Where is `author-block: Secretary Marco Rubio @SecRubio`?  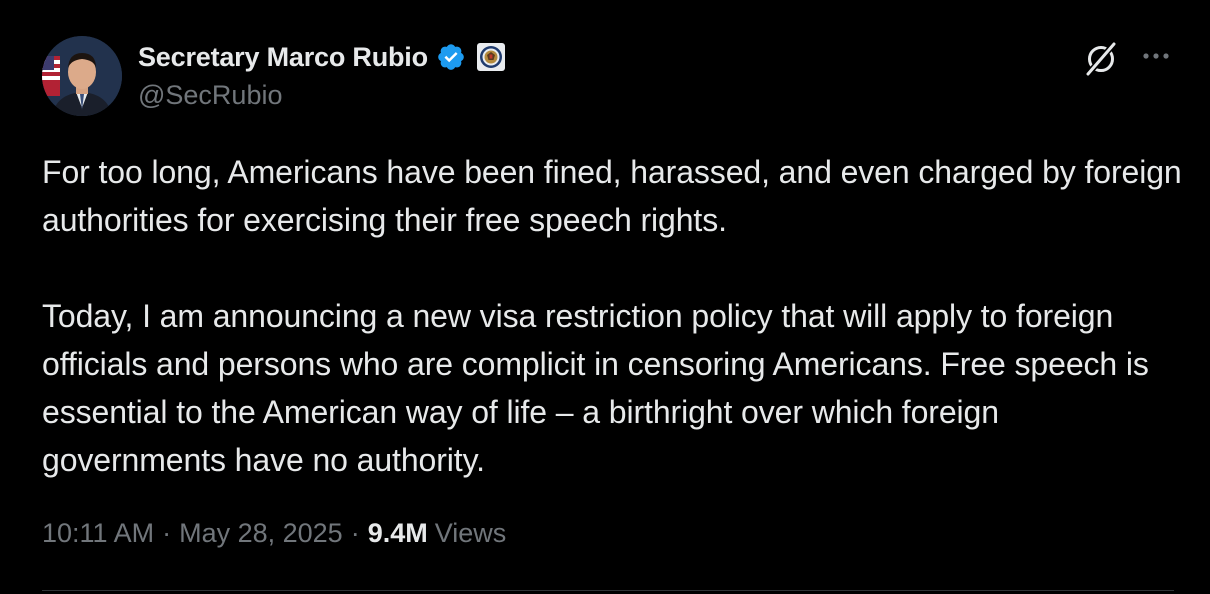
author-block: Secretary Marco Rubio @SecRubio is located at coordinates (322, 74).